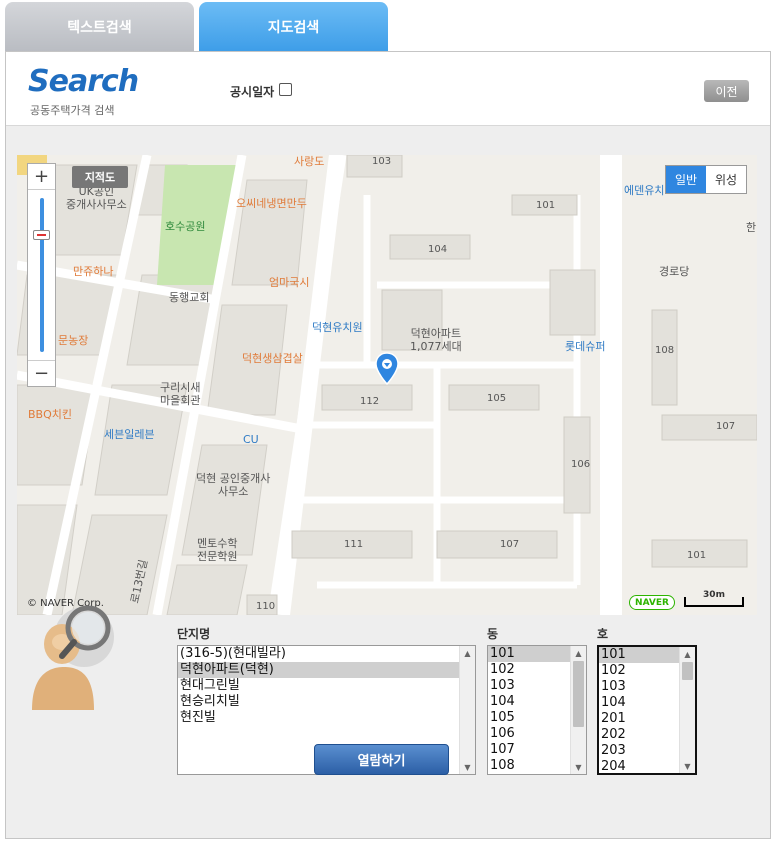 Image resolution: width=777 pixels, height=845 pixels. What do you see at coordinates (217, 550) in the screenshot?
I see `map-label: 멘토수학 전문학원` at bounding box center [217, 550].